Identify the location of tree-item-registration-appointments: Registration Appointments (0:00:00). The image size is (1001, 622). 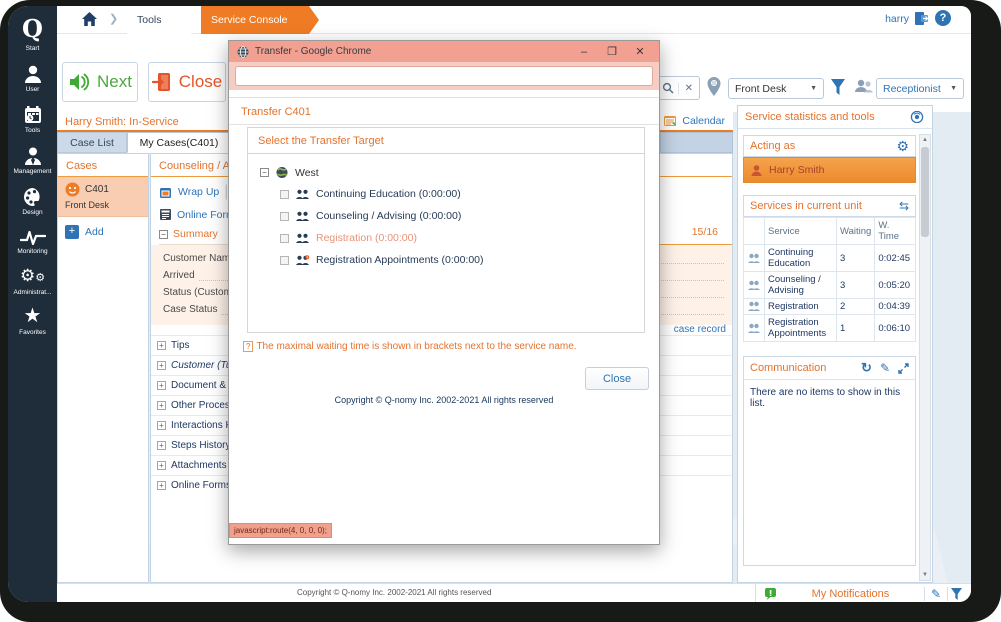
(382, 260).